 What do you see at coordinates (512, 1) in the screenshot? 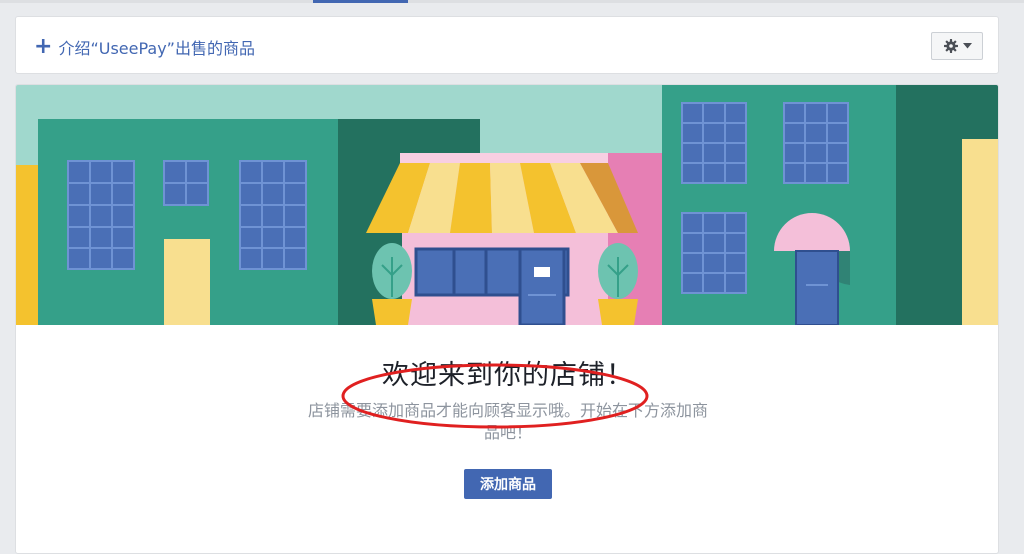
I see `top-tab-bar` at bounding box center [512, 1].